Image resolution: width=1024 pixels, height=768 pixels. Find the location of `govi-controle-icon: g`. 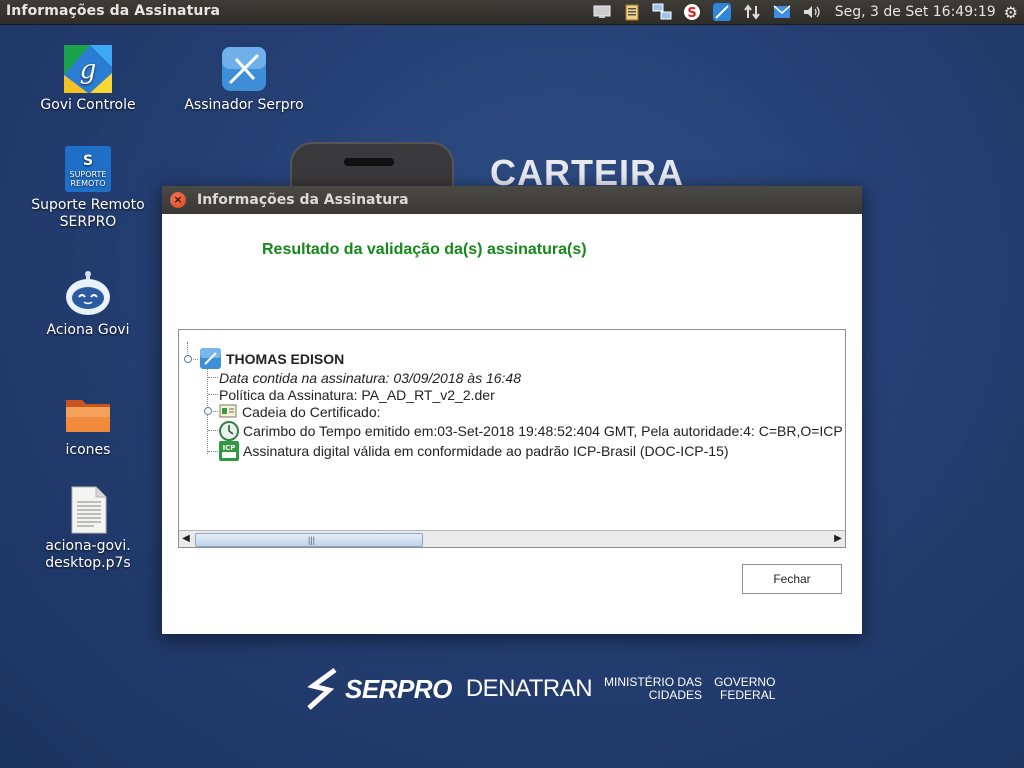

govi-controle-icon: g is located at coordinates (88, 69).